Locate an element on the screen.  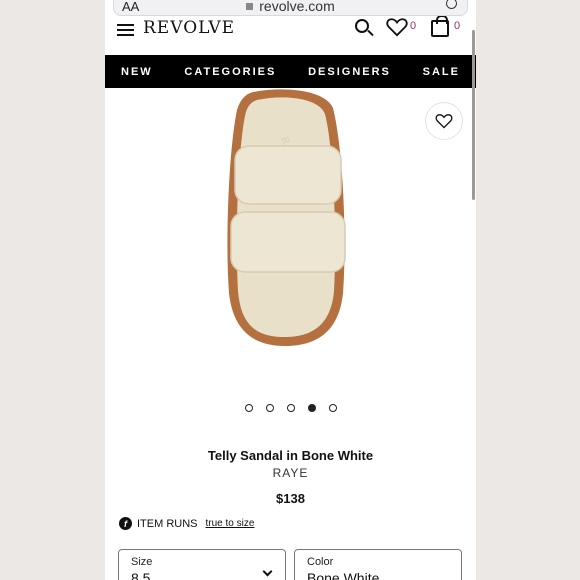
nav-item-categories: CATEGORIES is located at coordinates (230, 72).